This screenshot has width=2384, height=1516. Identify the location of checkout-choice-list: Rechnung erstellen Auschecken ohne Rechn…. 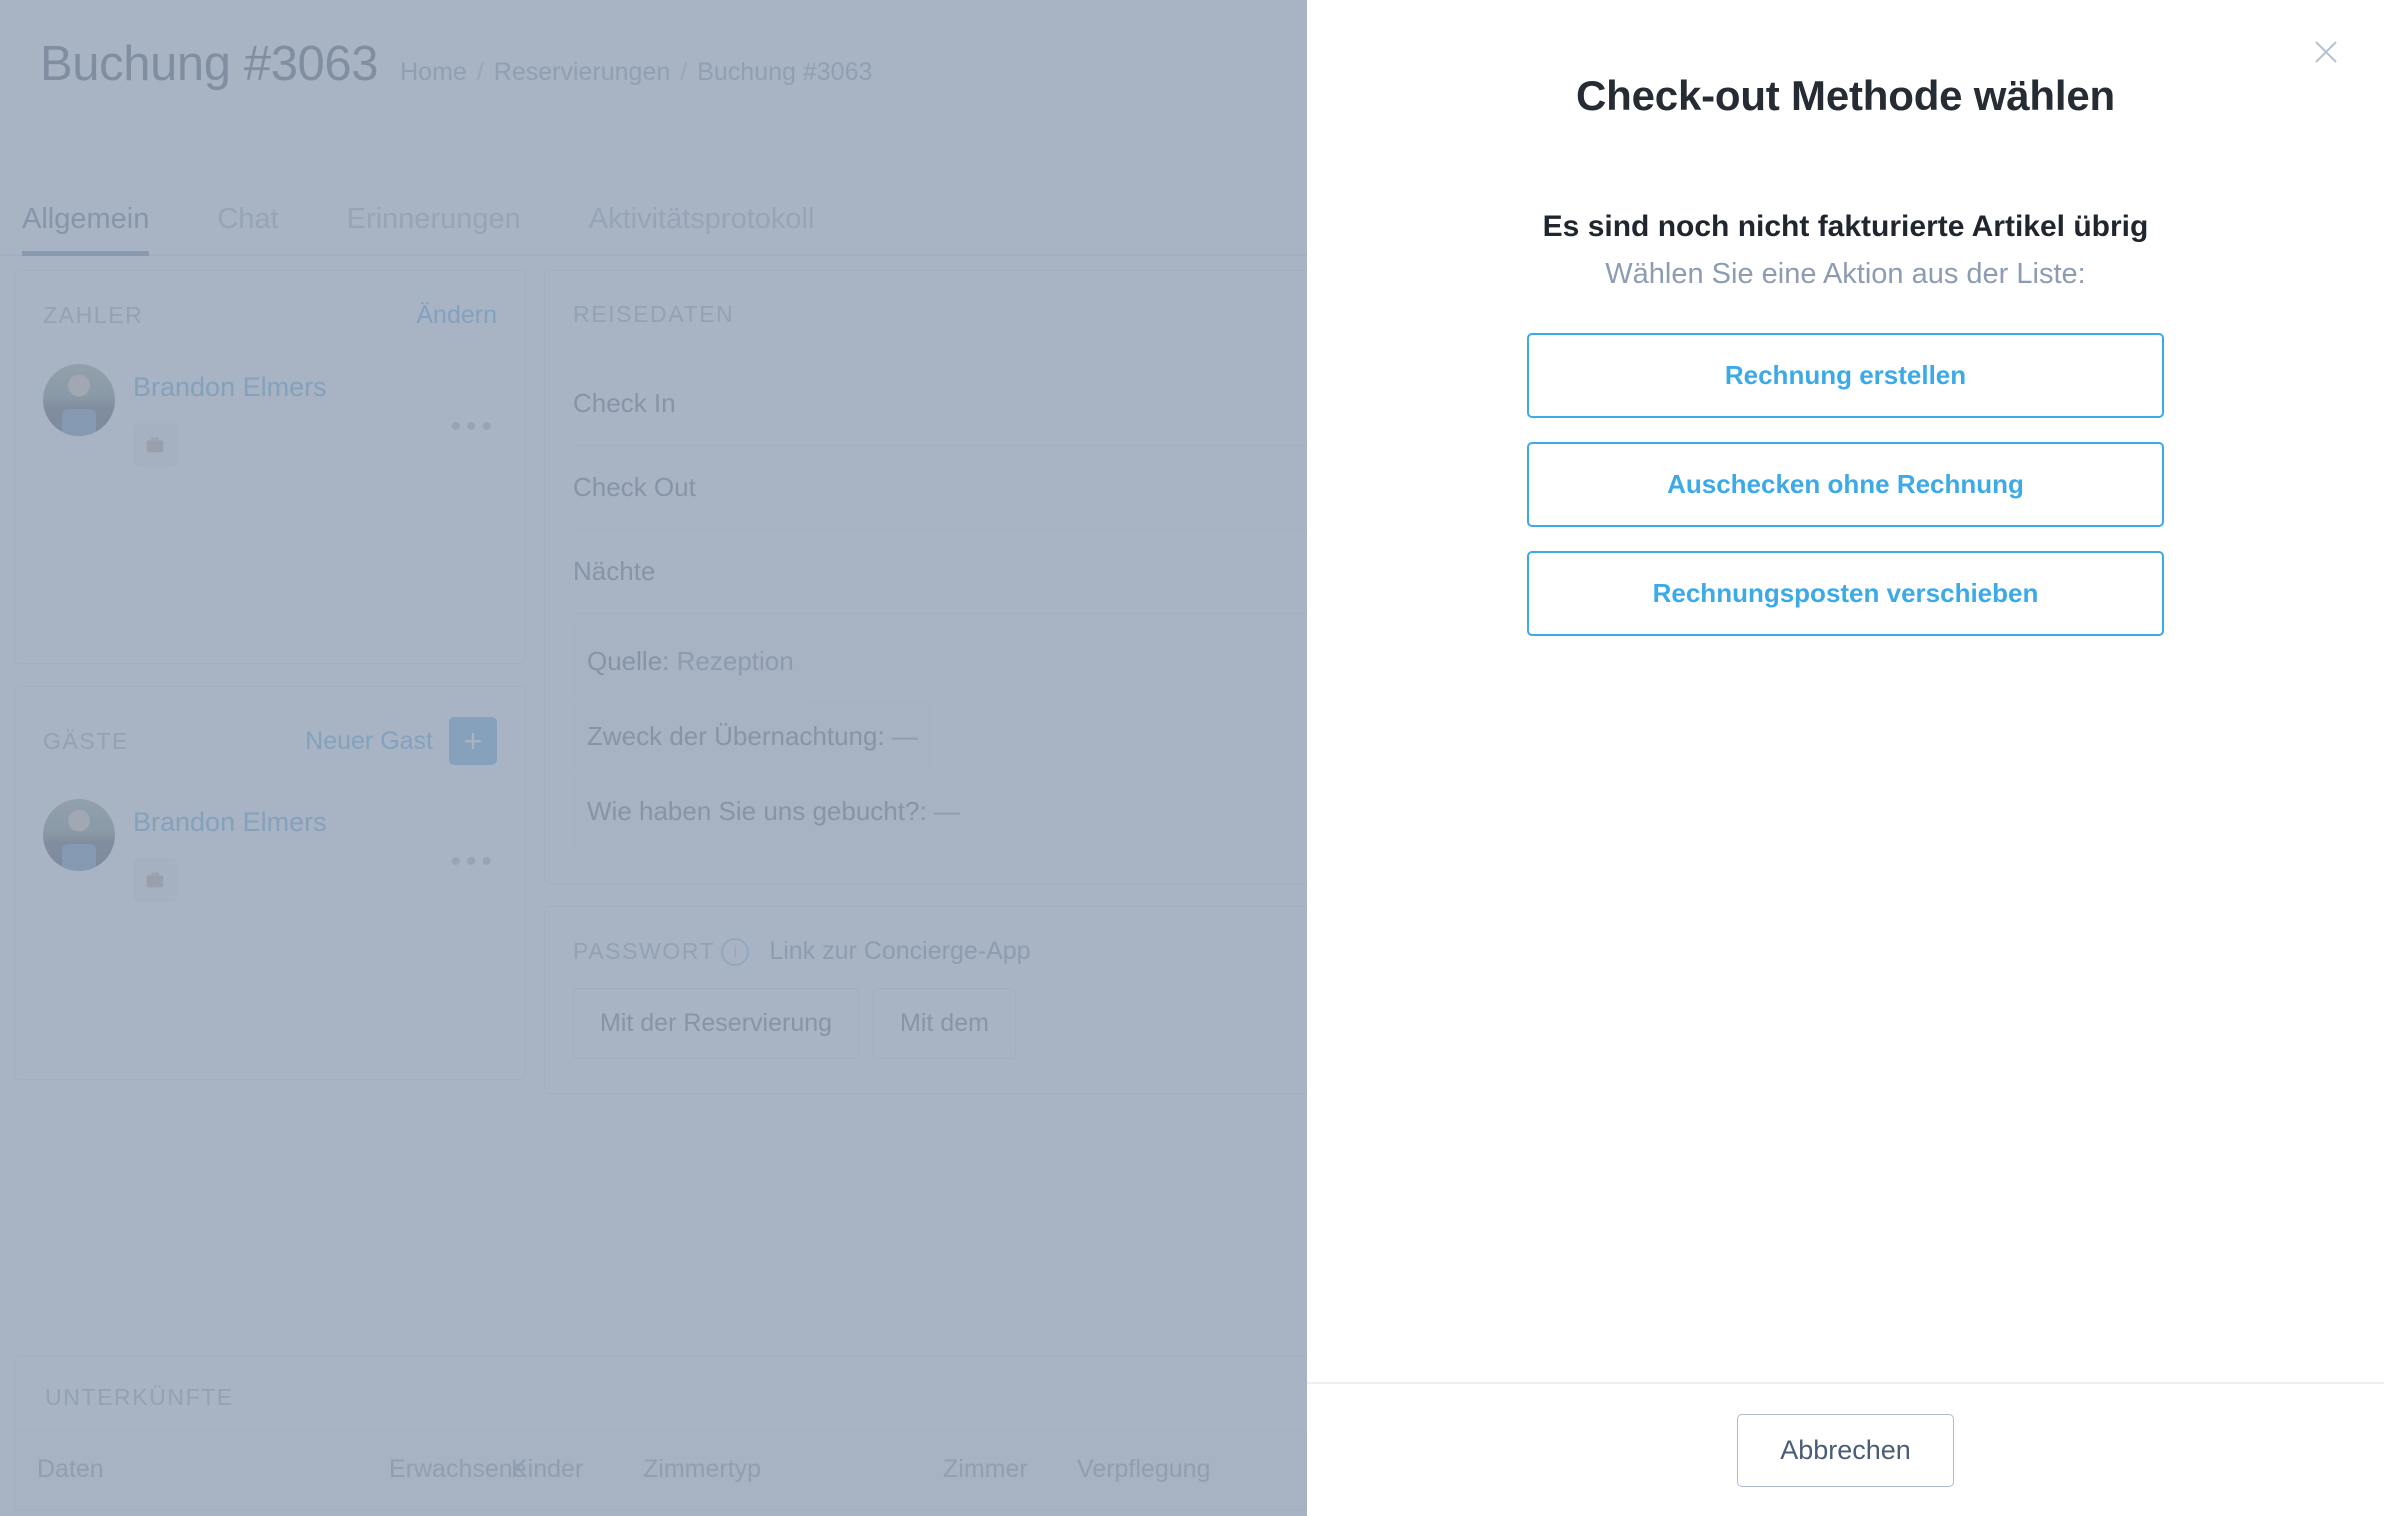
(1845, 484).